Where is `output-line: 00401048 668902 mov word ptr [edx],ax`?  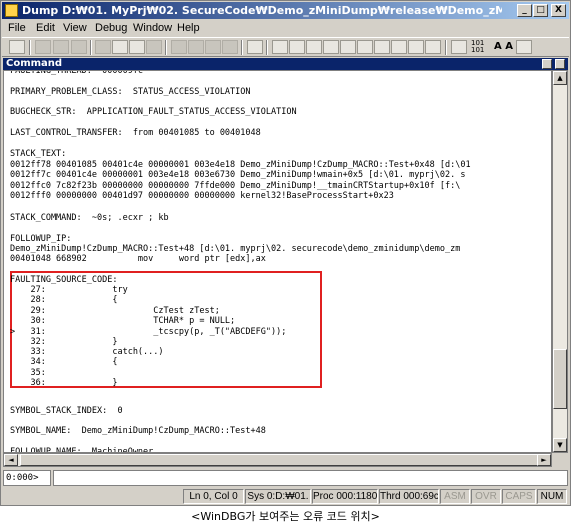 output-line: 00401048 668902 mov word ptr [edx],ax is located at coordinates (138, 259).